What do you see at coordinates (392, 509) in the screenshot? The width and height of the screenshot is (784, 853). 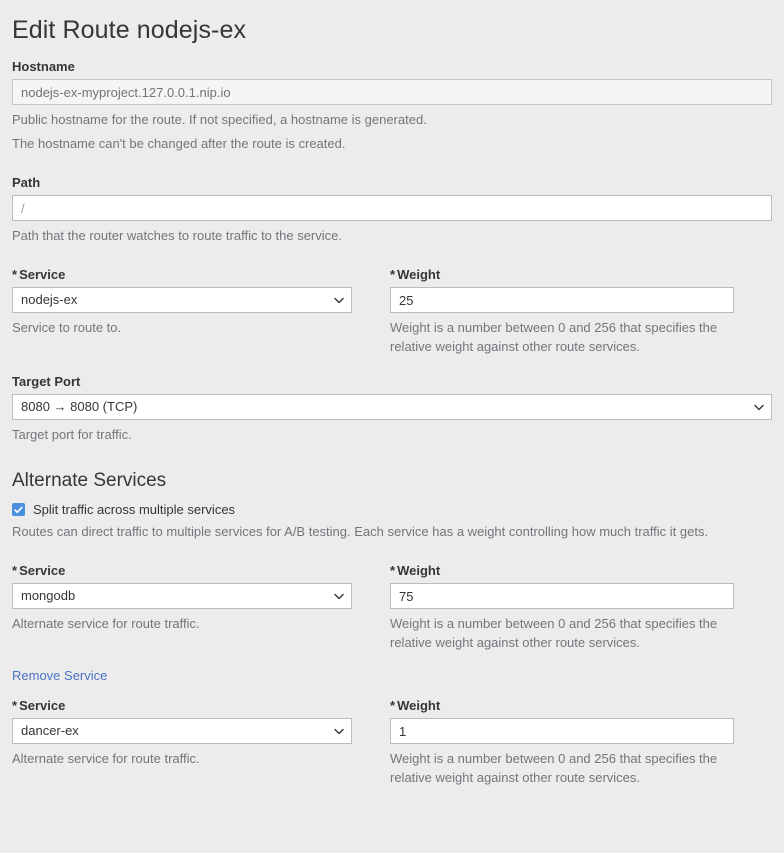 I see `split-traffic-checkbox-row: Split traffic across multiple services` at bounding box center [392, 509].